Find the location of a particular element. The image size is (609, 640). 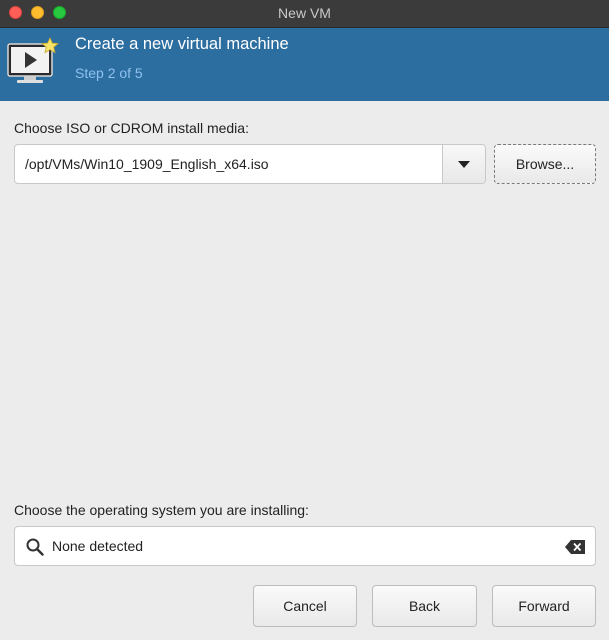

chevron-down-icon is located at coordinates (464, 164).